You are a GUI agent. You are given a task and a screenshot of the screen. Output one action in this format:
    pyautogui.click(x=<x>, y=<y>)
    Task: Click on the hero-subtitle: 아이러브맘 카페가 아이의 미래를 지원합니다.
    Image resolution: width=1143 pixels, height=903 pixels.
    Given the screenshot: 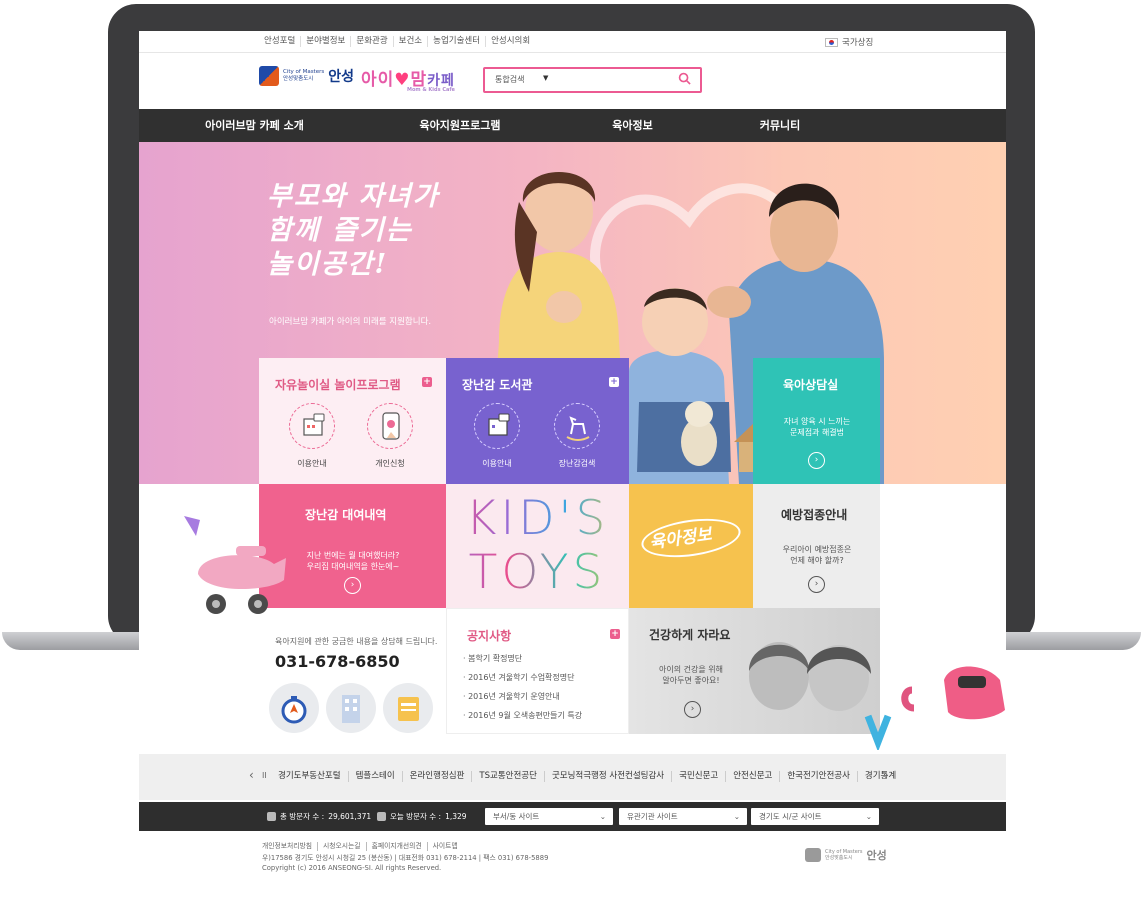 What is the action you would take?
    pyautogui.click(x=350, y=322)
    